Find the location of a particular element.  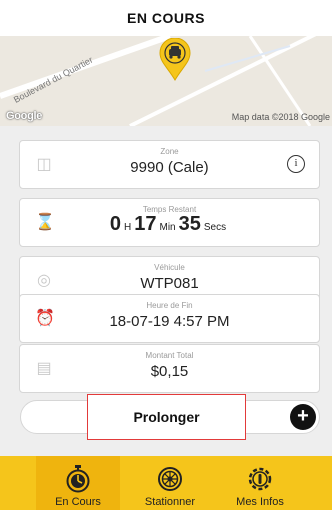

header: EN COURS is located at coordinates (166, 18).